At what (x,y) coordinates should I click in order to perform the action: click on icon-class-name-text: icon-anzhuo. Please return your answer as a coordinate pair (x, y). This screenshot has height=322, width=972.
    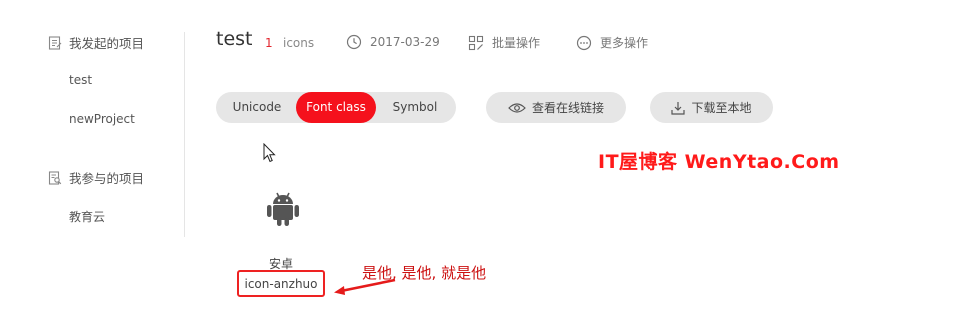
    Looking at the image, I should click on (281, 283).